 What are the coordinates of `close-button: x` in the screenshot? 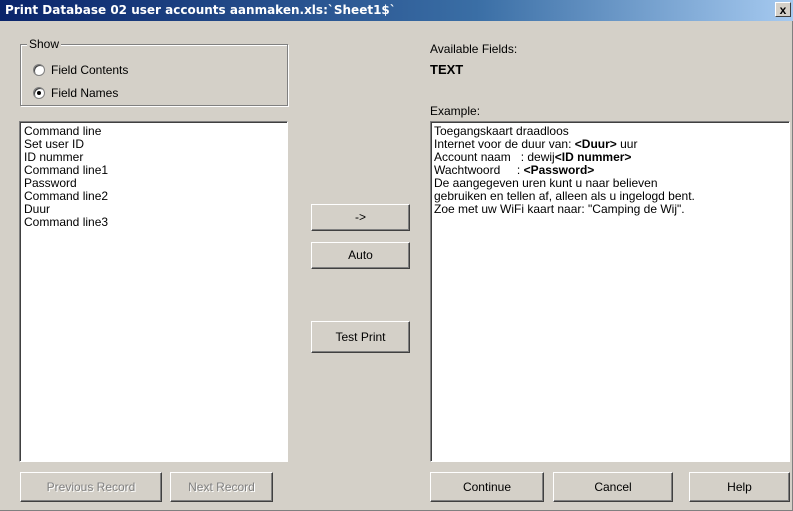 It's located at (783, 9).